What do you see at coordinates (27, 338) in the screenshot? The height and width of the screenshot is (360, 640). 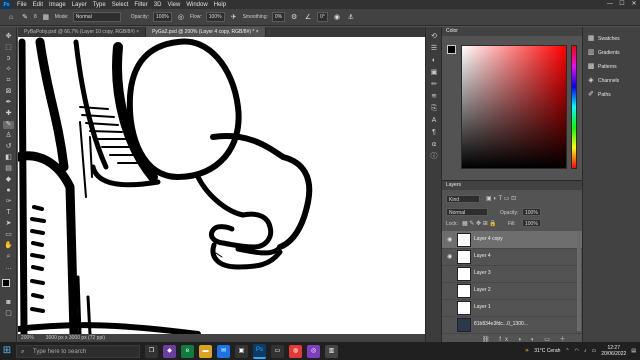 I see `zoom-level: 200%` at bounding box center [27, 338].